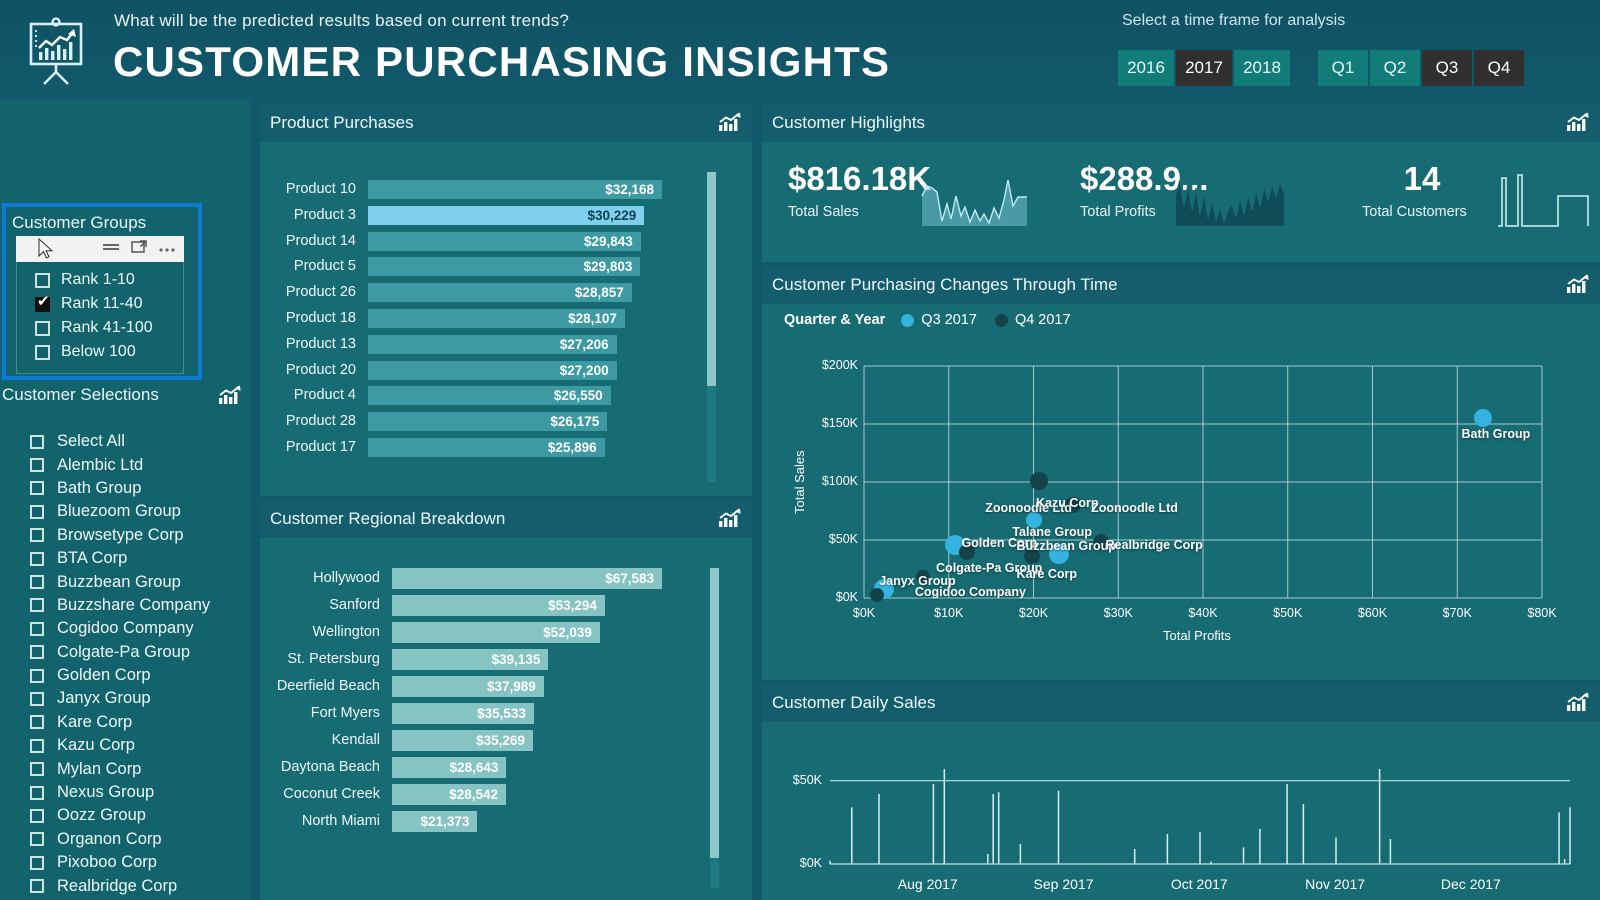  I want to click on bar-row: Product 4 $26,550, so click(470, 396).